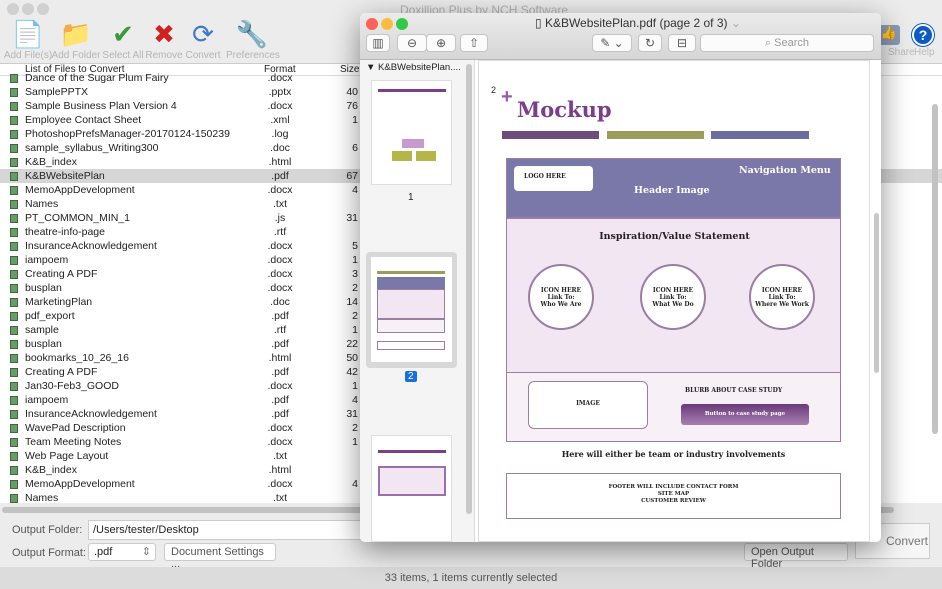  What do you see at coordinates (280, 302) in the screenshot?
I see `file-format: .doc` at bounding box center [280, 302].